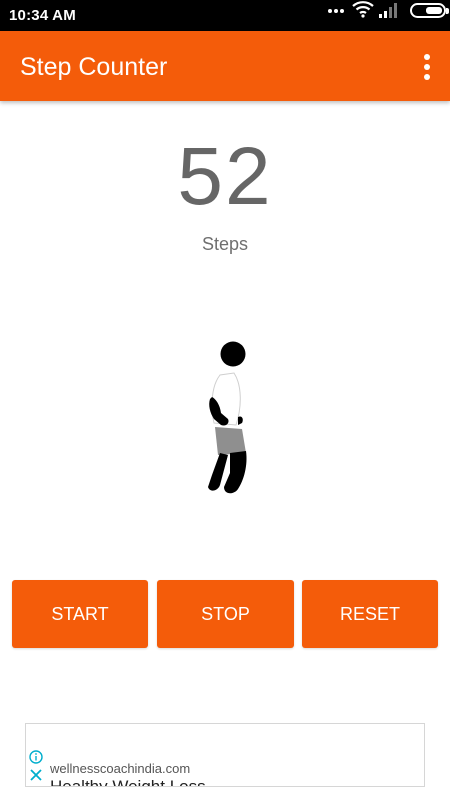  Describe the element at coordinates (36, 775) in the screenshot. I see `close-icon` at that location.